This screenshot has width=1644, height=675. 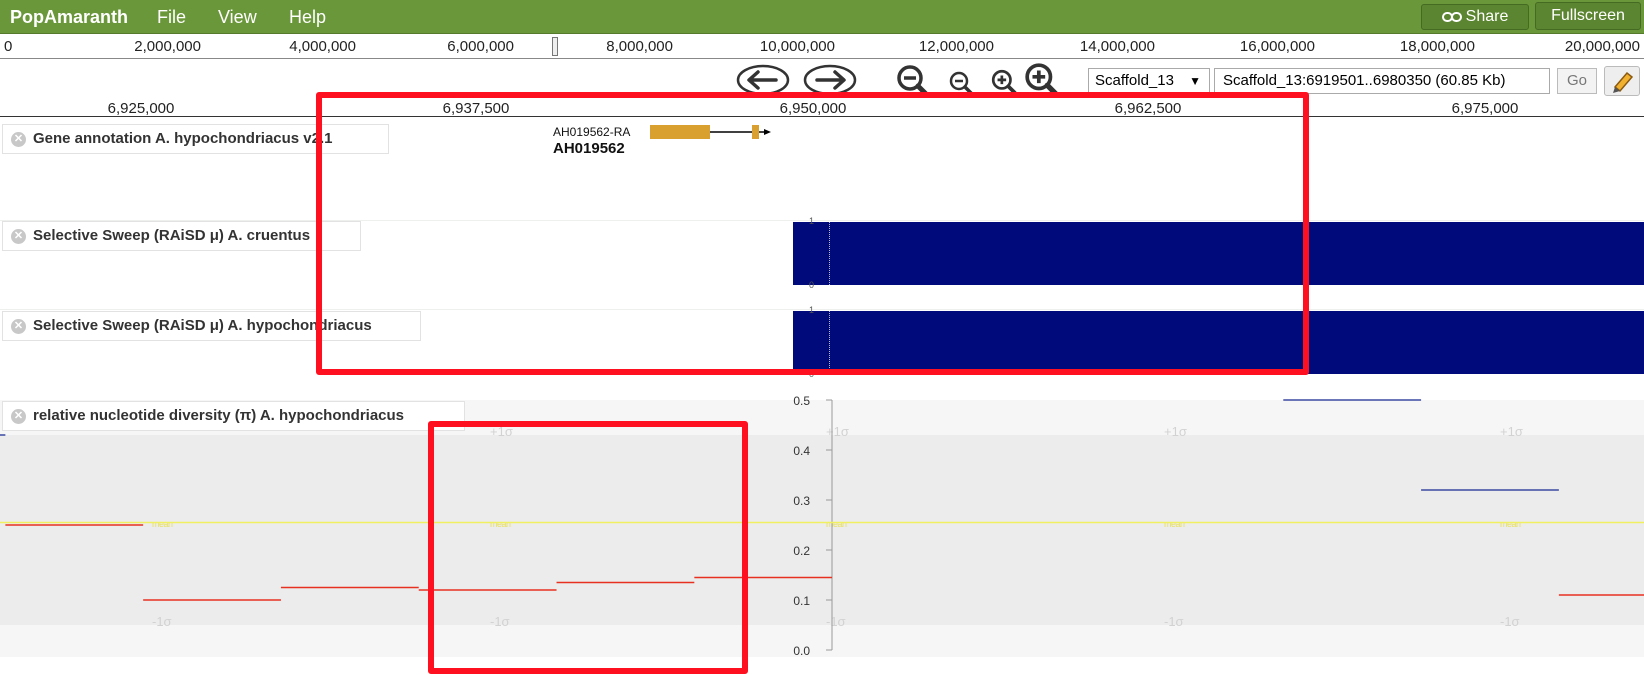 What do you see at coordinates (1487, 16) in the screenshot?
I see `share-label: Share` at bounding box center [1487, 16].